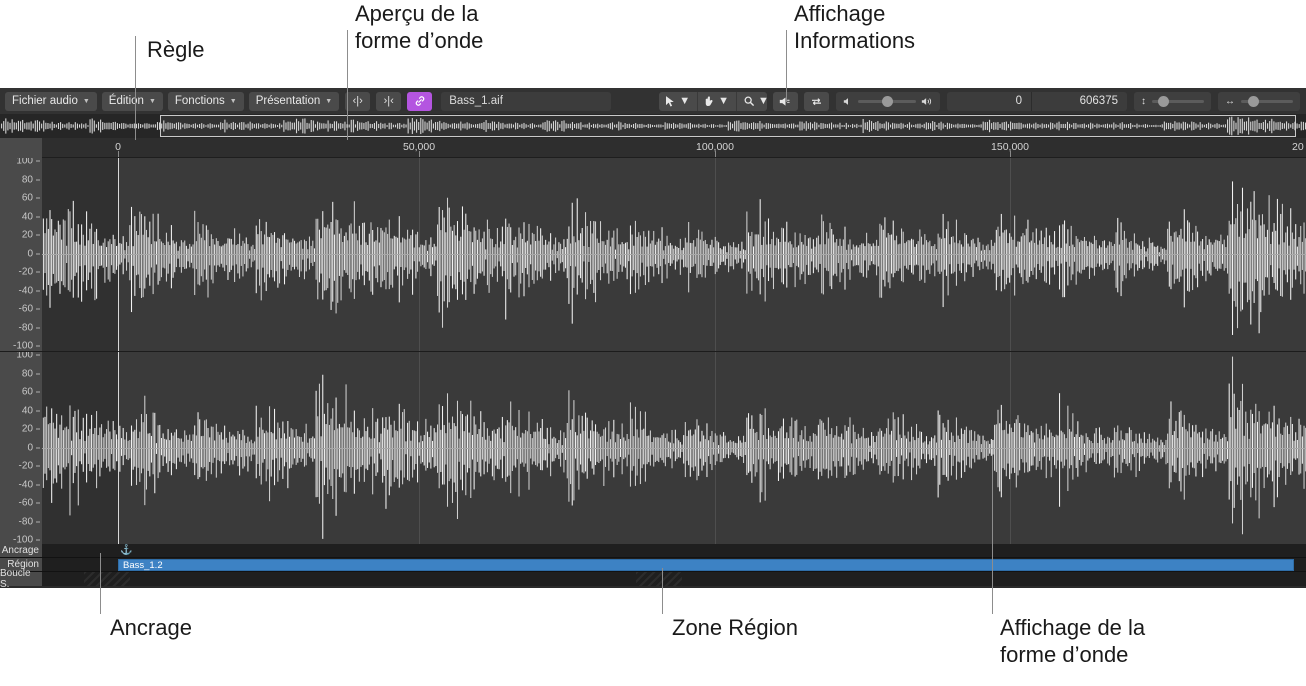 The width and height of the screenshot is (1306, 686). I want to click on vertical-zoom-slider, so click(1178, 101).